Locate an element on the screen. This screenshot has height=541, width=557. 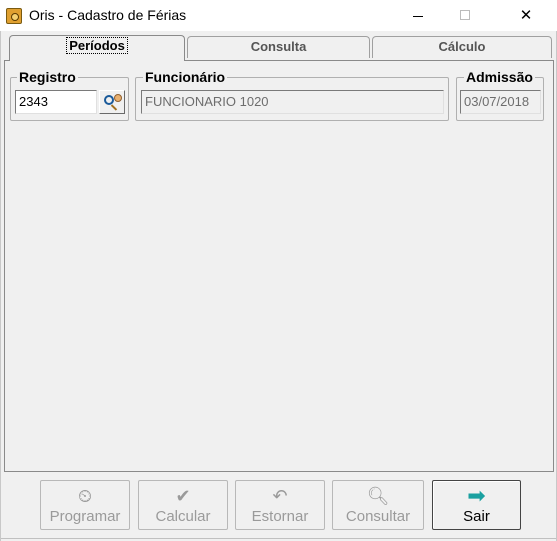
maximize-button is located at coordinates (464, 15).